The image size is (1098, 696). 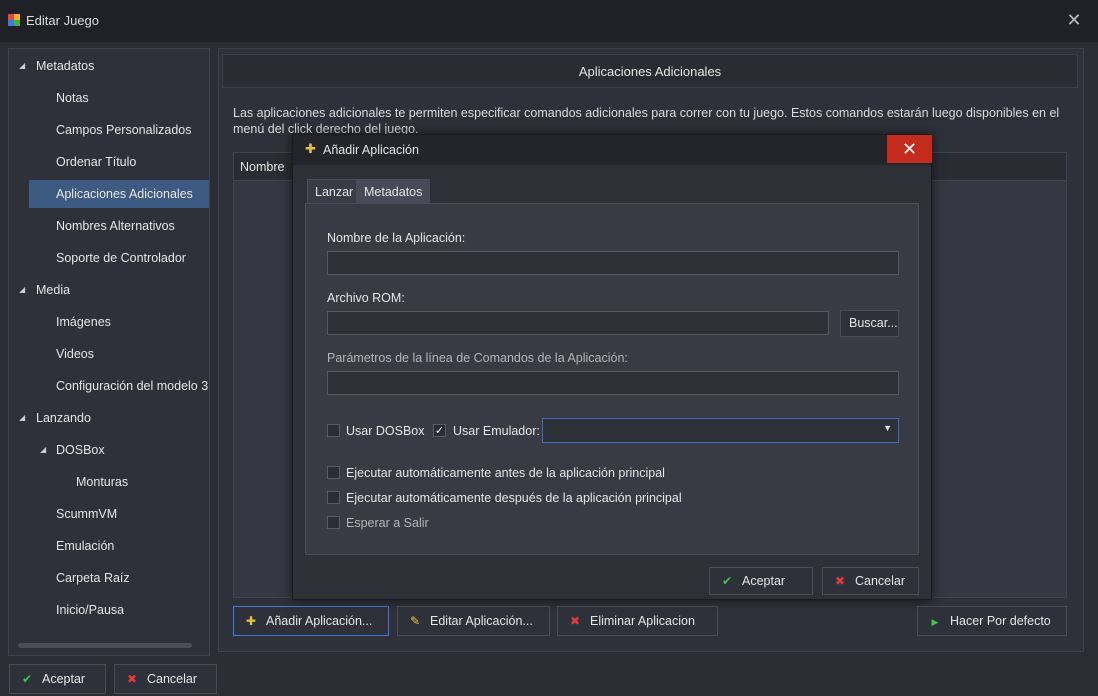 I want to click on tab-lanzar: Lanzar, so click(x=334, y=191).